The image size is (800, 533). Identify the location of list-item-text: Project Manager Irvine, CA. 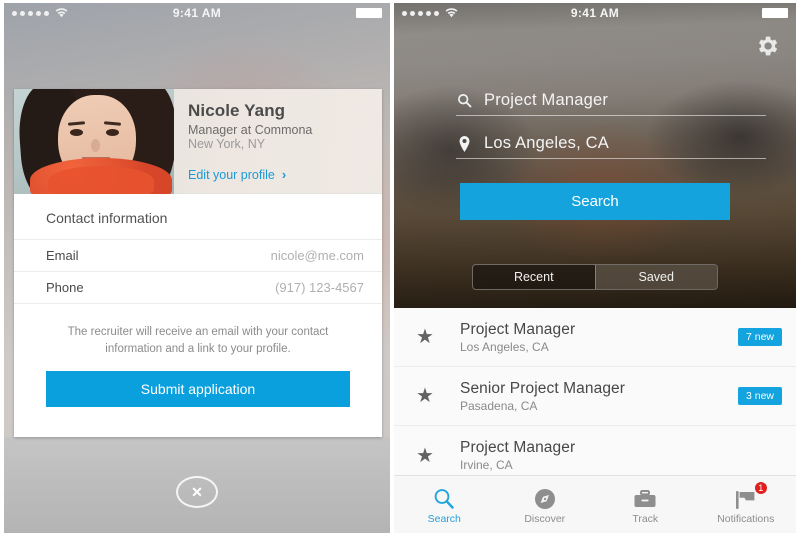
(517, 455).